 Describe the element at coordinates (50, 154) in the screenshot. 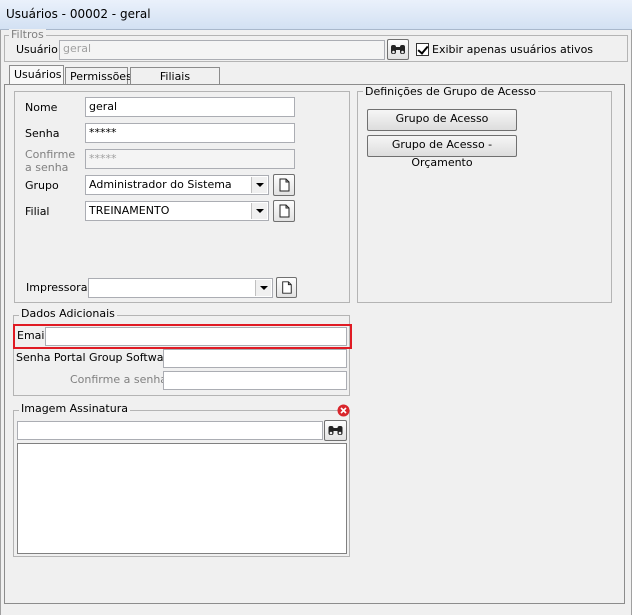

I see `confirm-label-line1: Confirme` at that location.